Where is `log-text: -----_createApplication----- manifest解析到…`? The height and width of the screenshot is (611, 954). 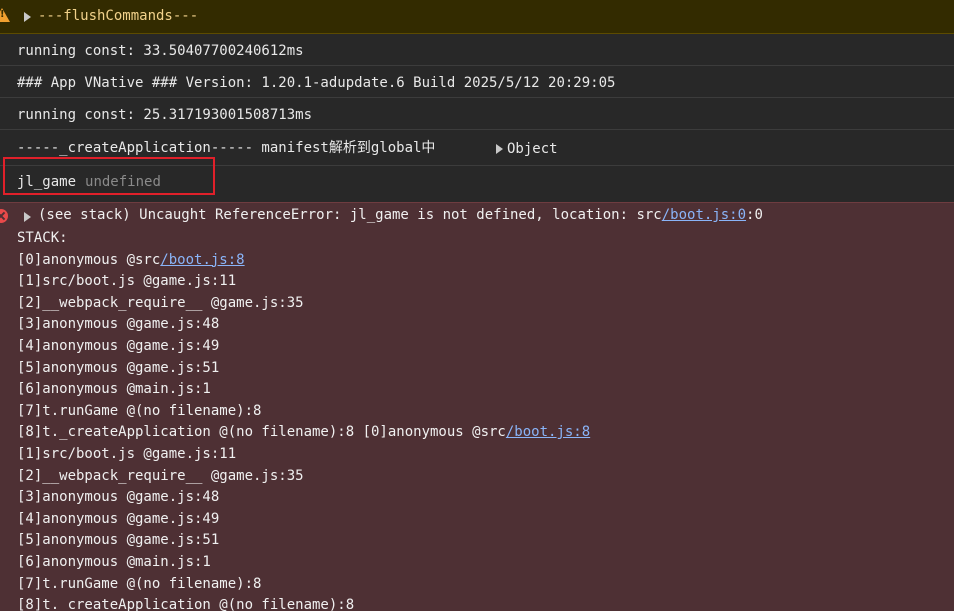
log-text: -----_createApplication----- manifest解析到… is located at coordinates (226, 148).